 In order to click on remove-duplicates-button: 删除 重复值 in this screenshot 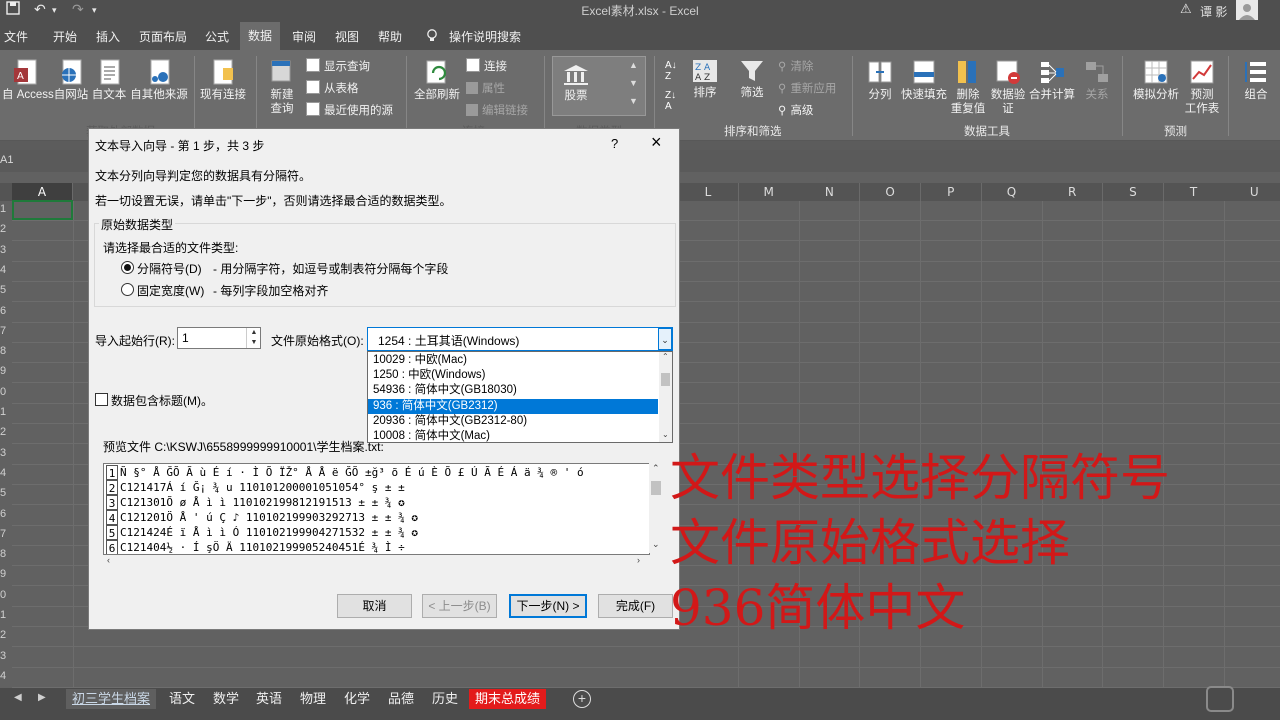, I will do `click(968, 87)`.